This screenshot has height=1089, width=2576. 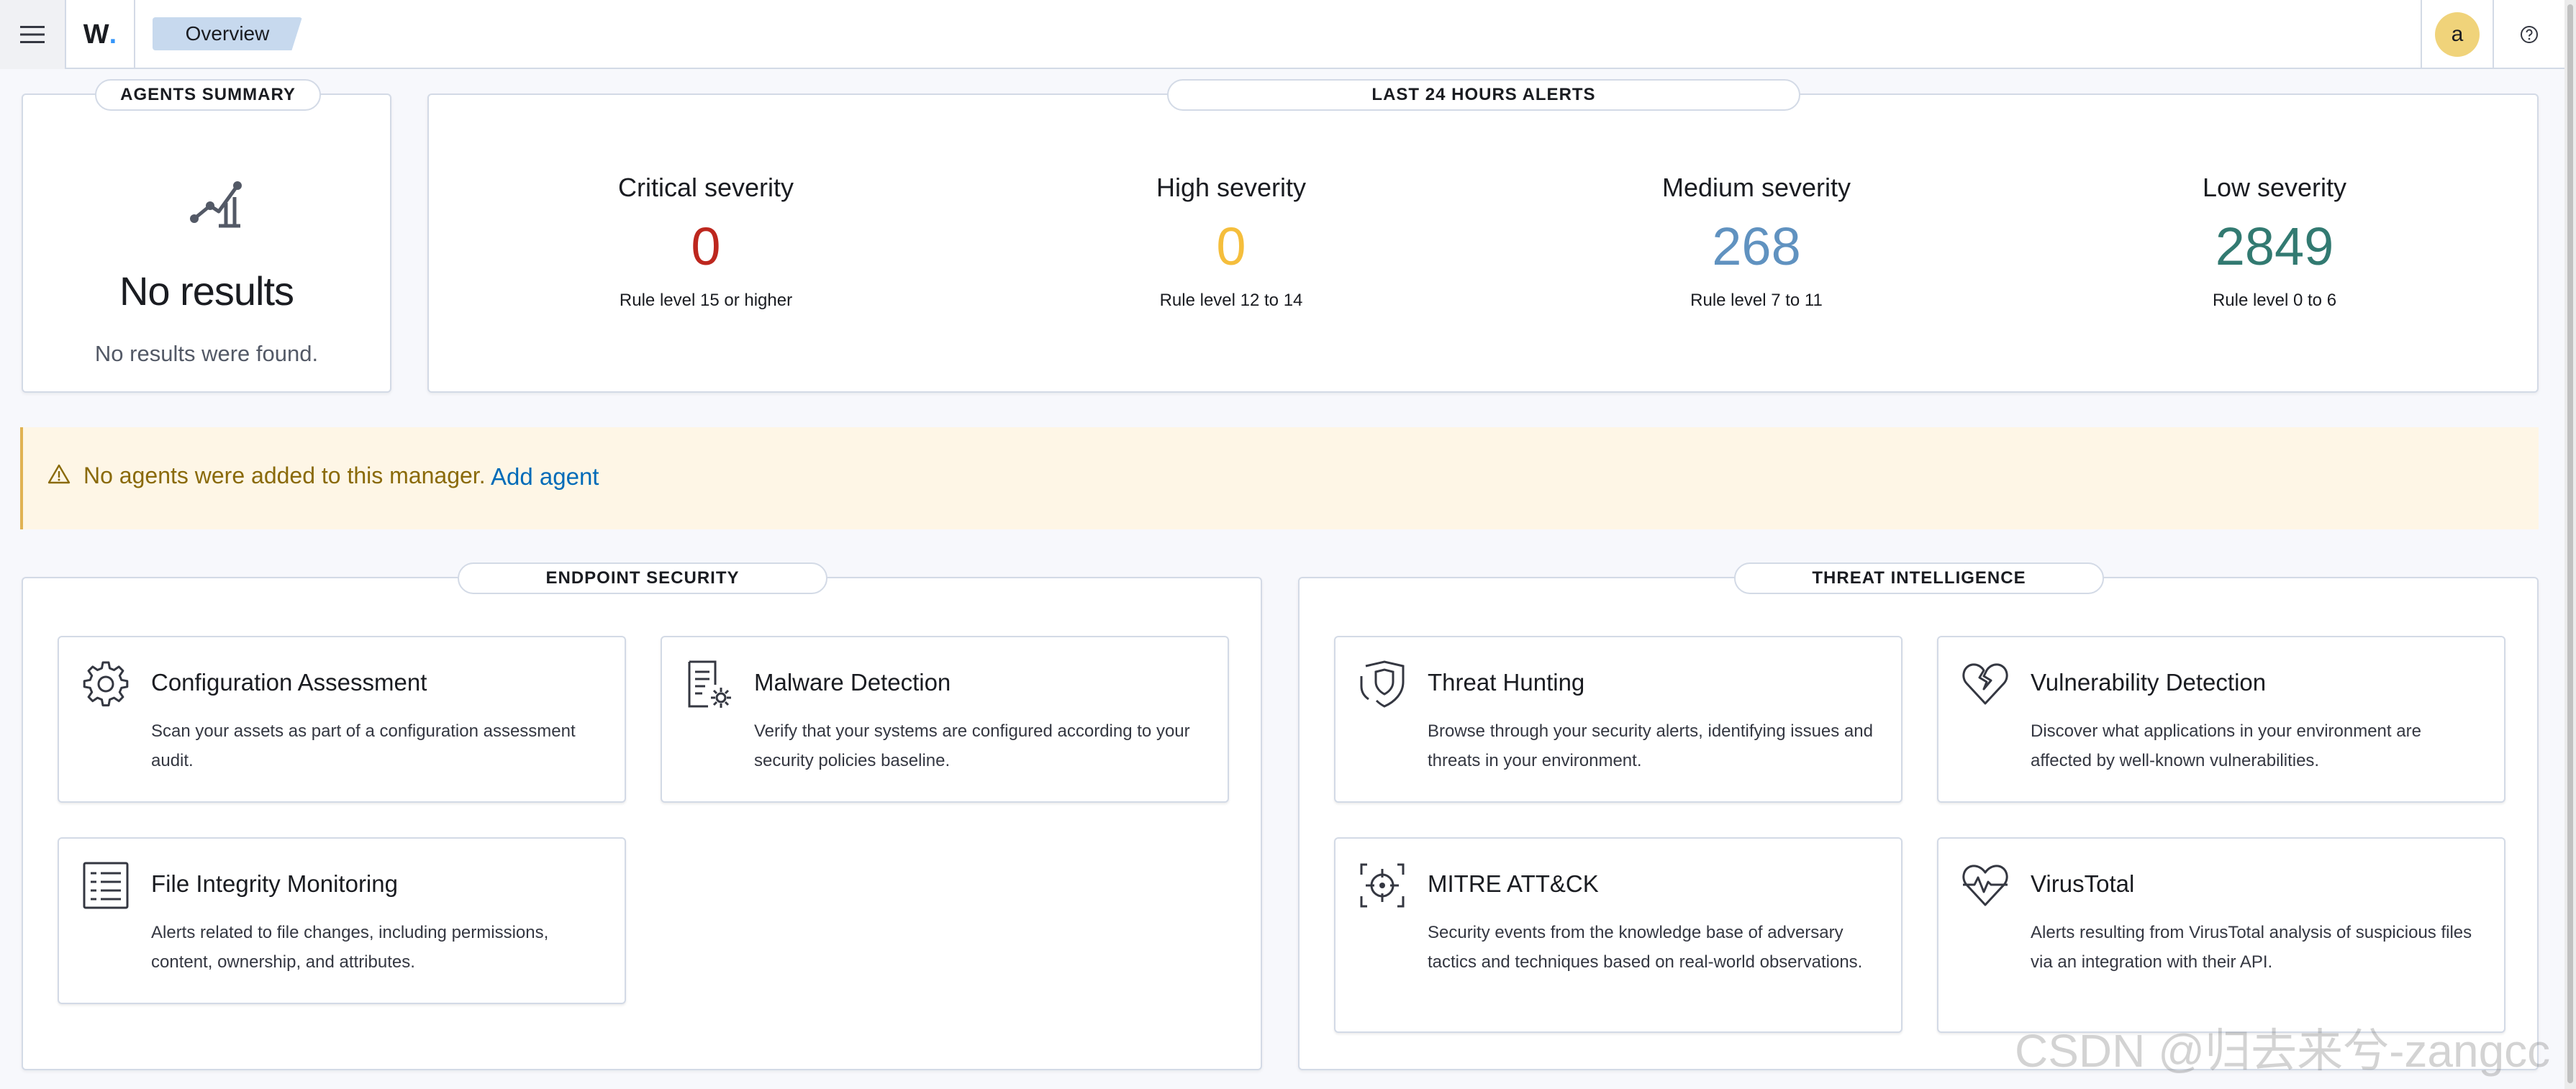 I want to click on low-severity: Low severity 2849 Rule level 0 to 6, so click(x=2274, y=243).